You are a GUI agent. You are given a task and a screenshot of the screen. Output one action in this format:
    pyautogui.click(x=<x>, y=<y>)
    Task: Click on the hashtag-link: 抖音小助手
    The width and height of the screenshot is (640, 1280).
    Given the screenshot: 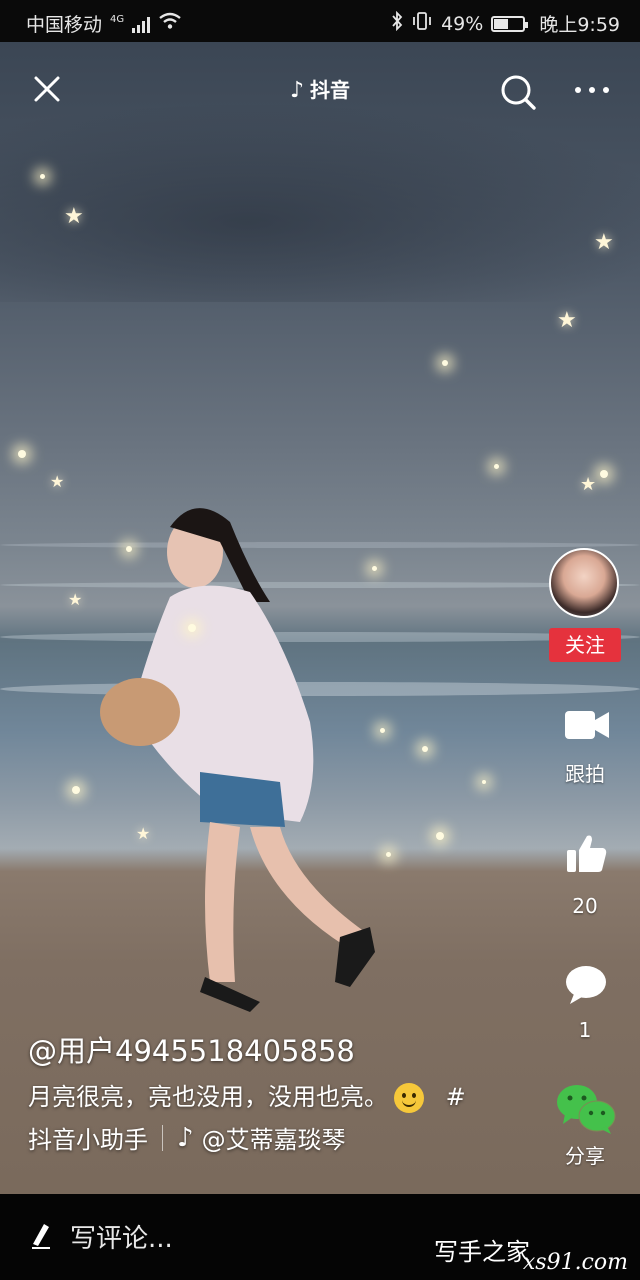 What is the action you would take?
    pyautogui.click(x=88, y=1137)
    